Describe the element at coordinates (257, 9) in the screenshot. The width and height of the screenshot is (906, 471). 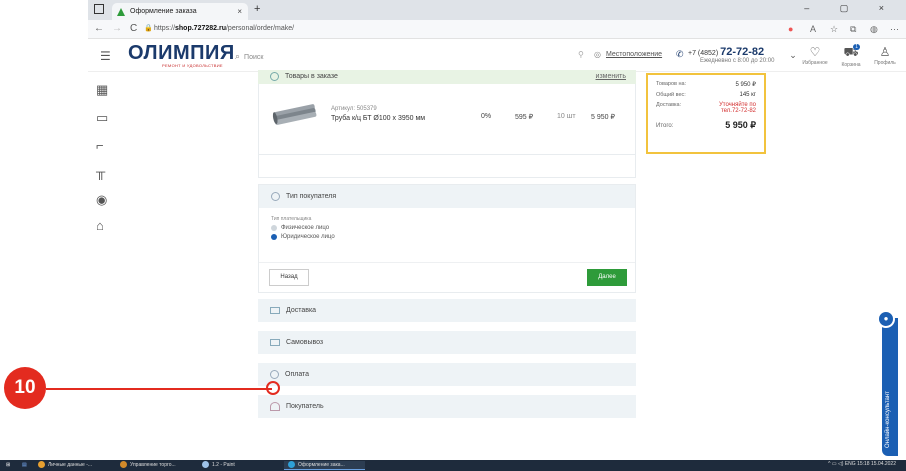
I see `new-tab-button: +` at that location.